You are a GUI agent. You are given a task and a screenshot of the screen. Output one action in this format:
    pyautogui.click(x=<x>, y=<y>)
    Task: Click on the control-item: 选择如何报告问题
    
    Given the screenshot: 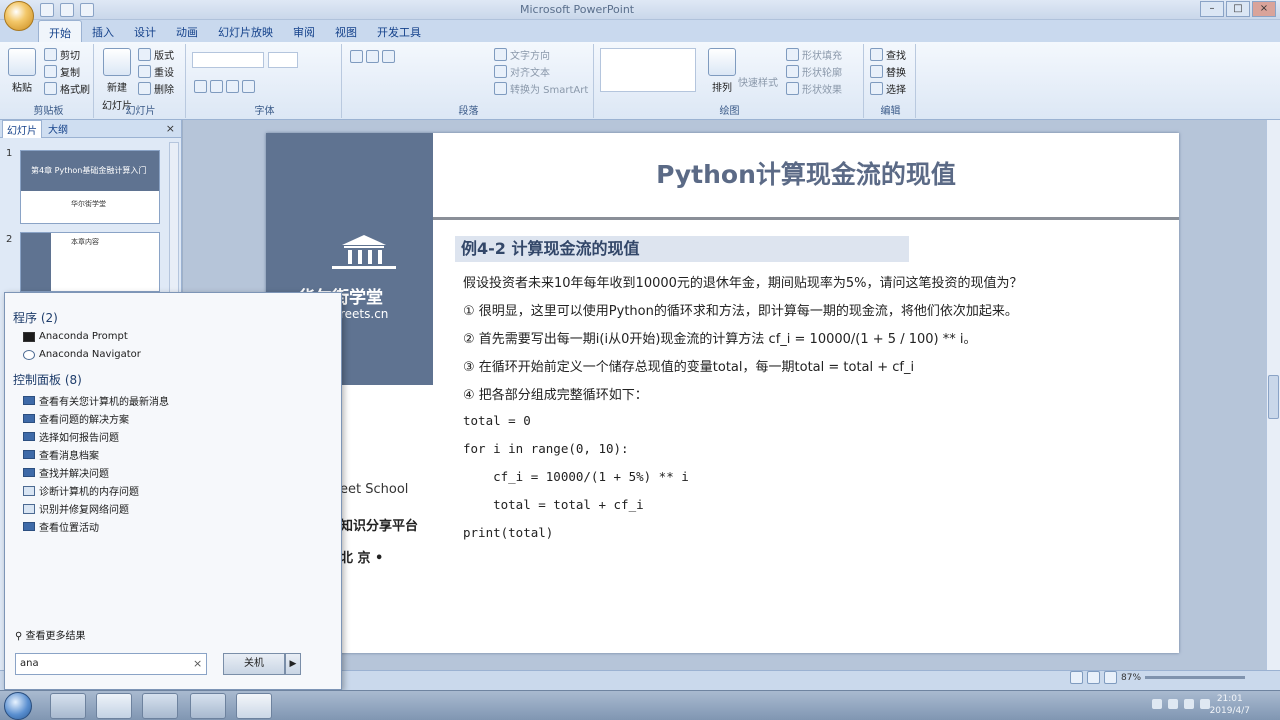 What is the action you would take?
    pyautogui.click(x=71, y=436)
    